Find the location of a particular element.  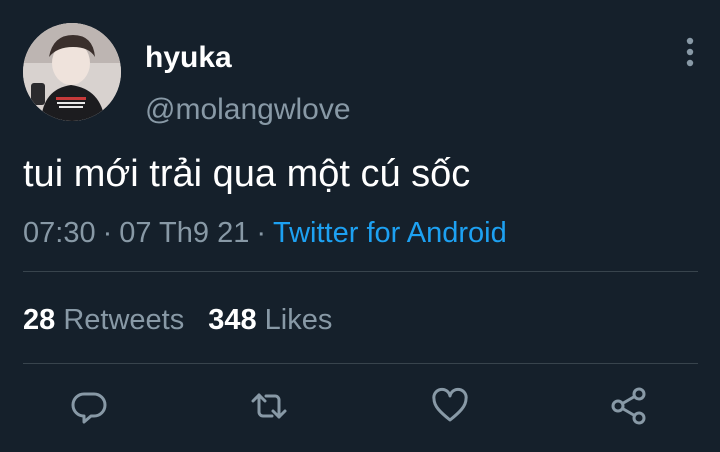

retweets-count: 28 is located at coordinates (39, 320).